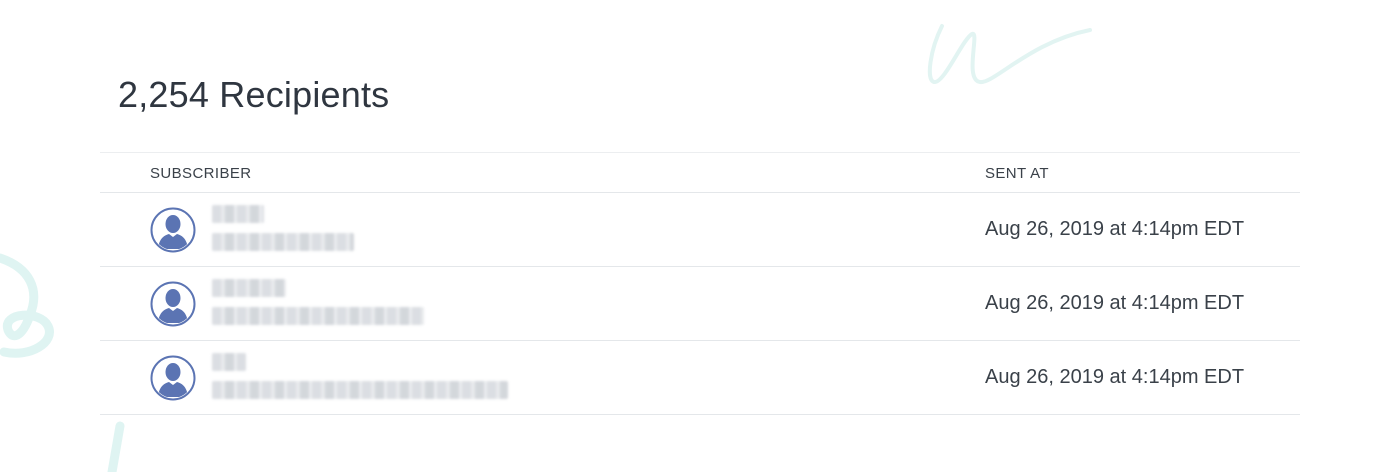 The image size is (1400, 472). I want to click on table-header-row: SUBSCRIBER SENT AT, so click(700, 172).